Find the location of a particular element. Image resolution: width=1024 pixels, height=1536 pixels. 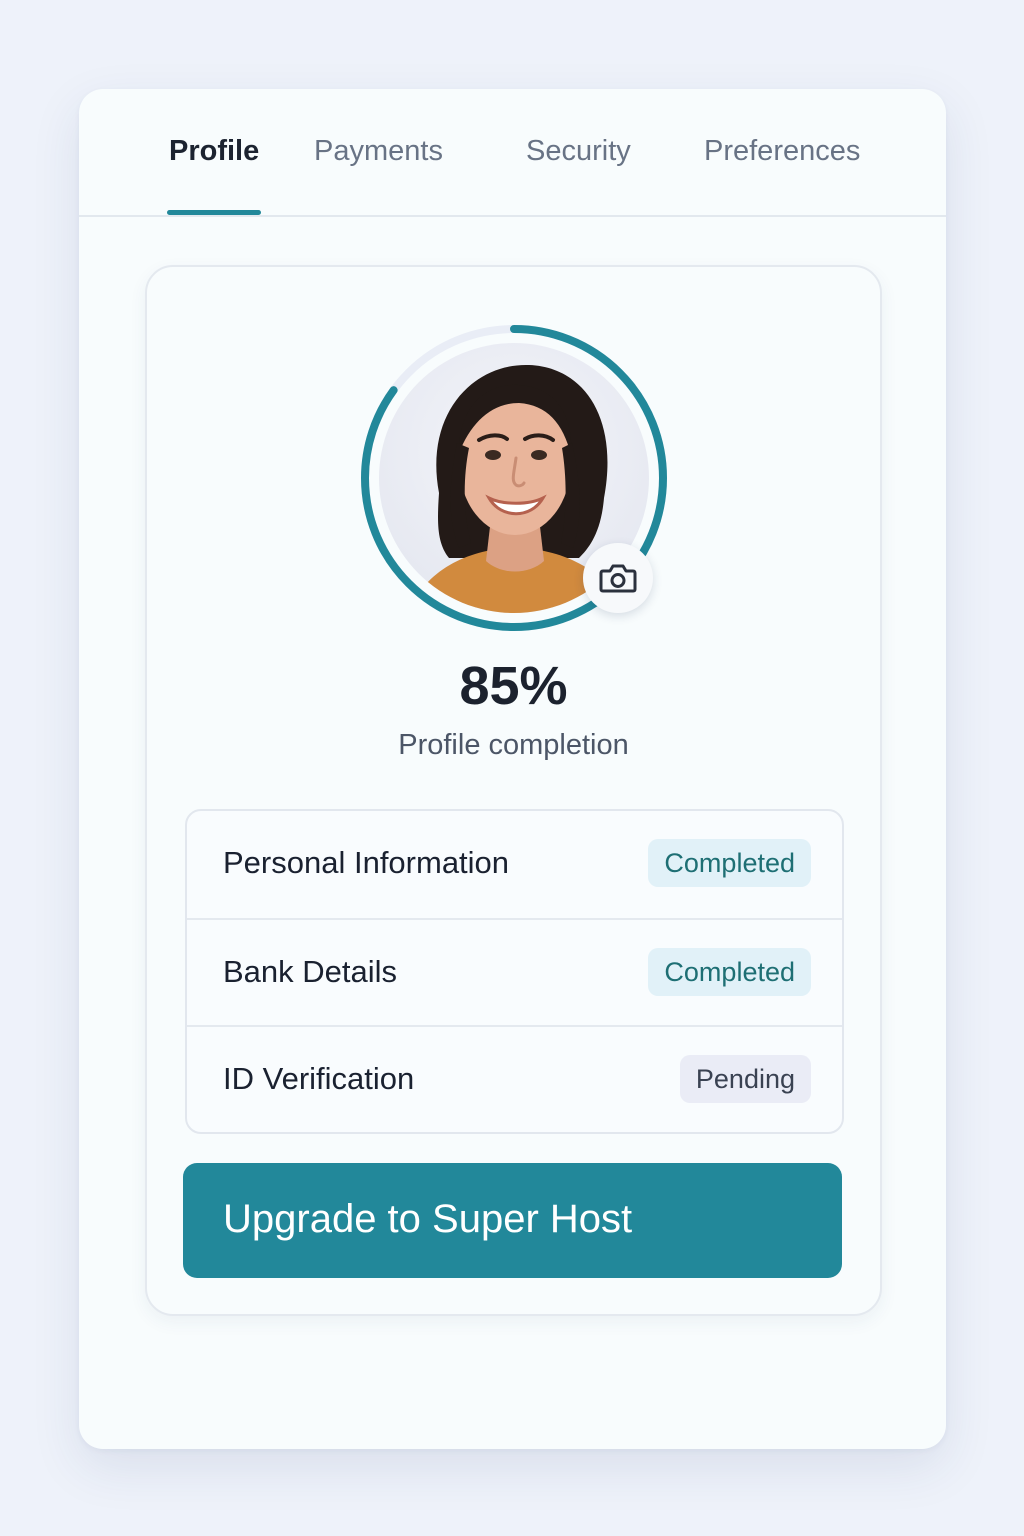

camera-icon is located at coordinates (618, 578).